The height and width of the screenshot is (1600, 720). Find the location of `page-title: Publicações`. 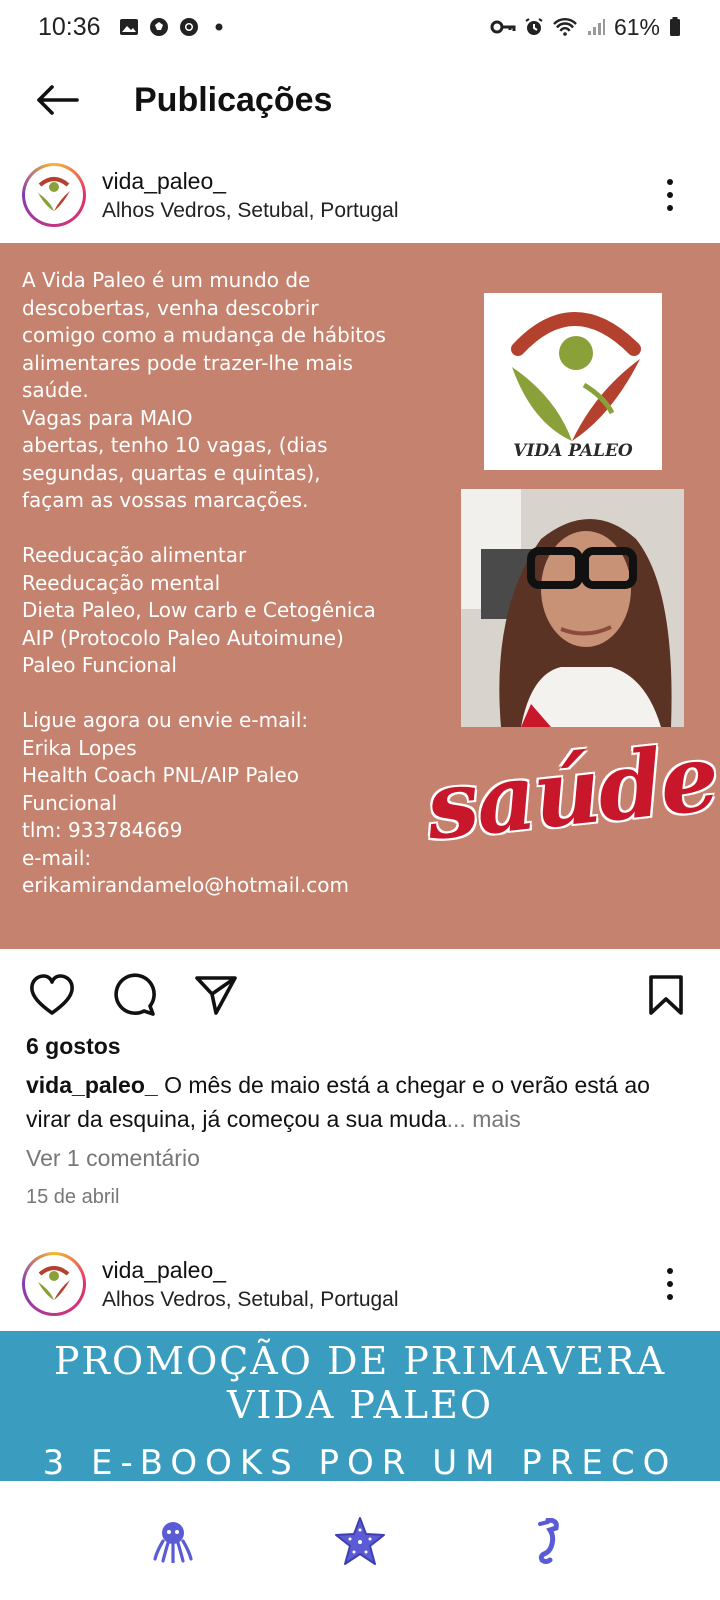

page-title: Publicações is located at coordinates (233, 99).